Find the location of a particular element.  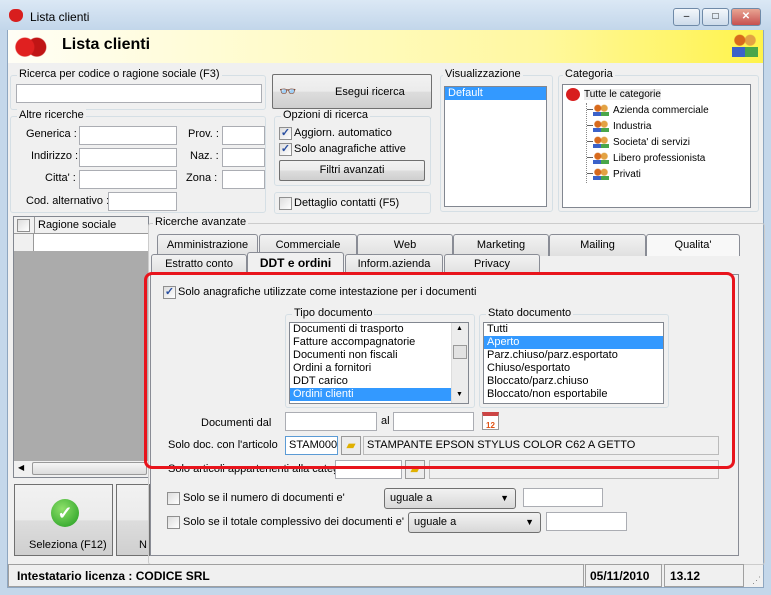

other-search-label: Altre ricerche is located at coordinates (51, 115).